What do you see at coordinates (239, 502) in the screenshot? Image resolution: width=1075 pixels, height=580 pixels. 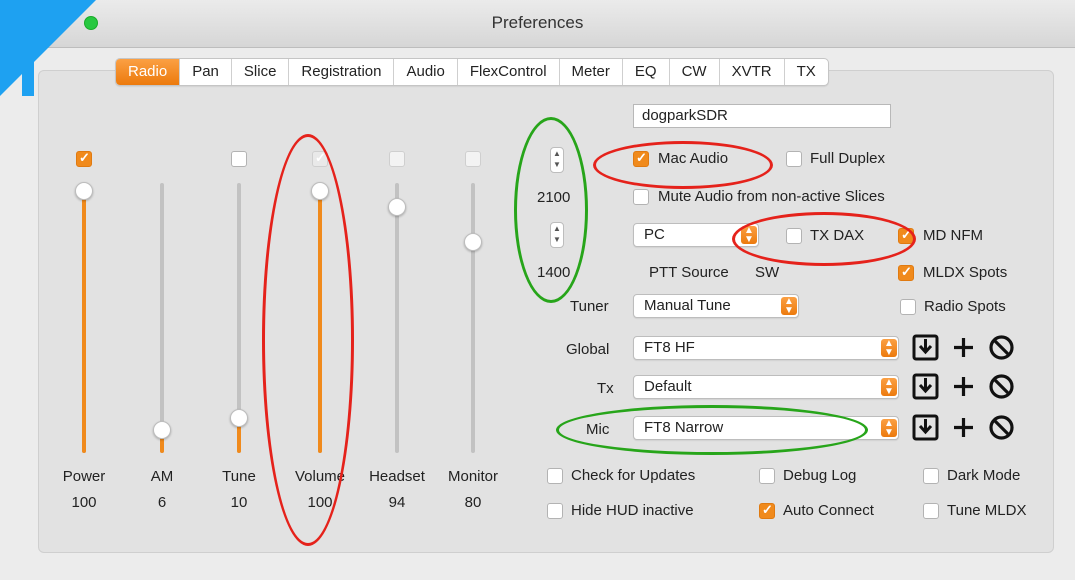 I see `tune-value: 10` at bounding box center [239, 502].